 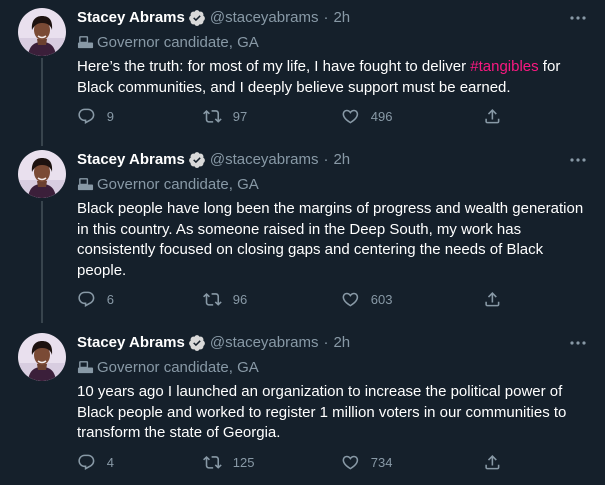 What do you see at coordinates (240, 299) in the screenshot?
I see `retweet-count: 96` at bounding box center [240, 299].